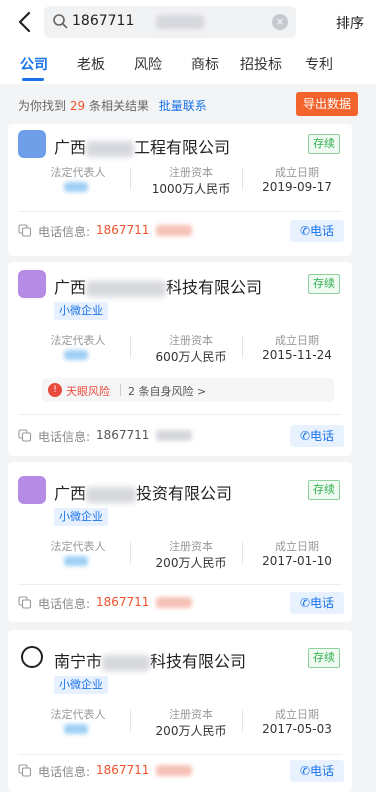  Describe the element at coordinates (297, 561) in the screenshot. I see `founded-value: 2017-01-10` at that location.